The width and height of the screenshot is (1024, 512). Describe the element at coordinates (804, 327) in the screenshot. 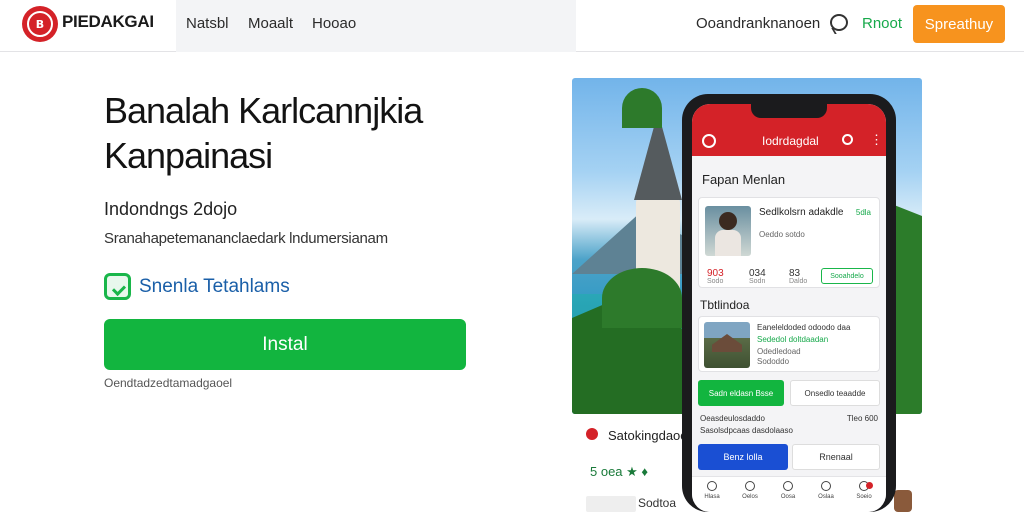

I see `listing-line: Eaneleldoded odoodo daa` at that location.